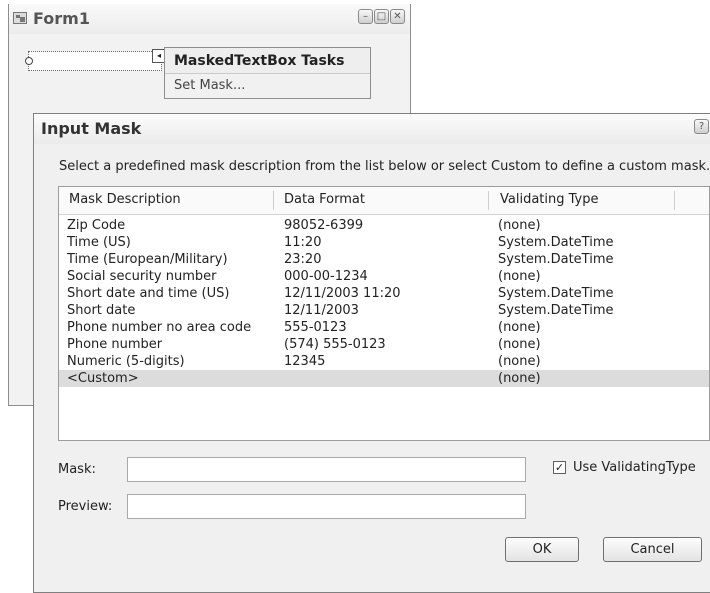  Describe the element at coordinates (303, 242) in the screenshot. I see `row-format: 11:20` at that location.